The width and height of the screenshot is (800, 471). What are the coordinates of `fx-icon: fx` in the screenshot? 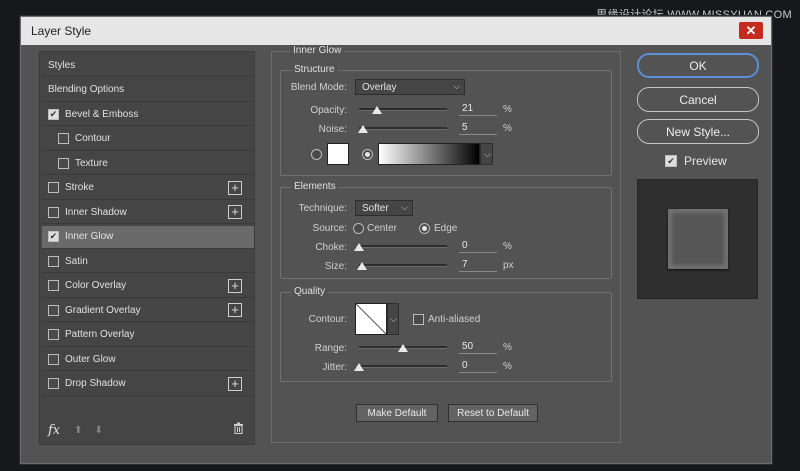 It's located at (54, 430).